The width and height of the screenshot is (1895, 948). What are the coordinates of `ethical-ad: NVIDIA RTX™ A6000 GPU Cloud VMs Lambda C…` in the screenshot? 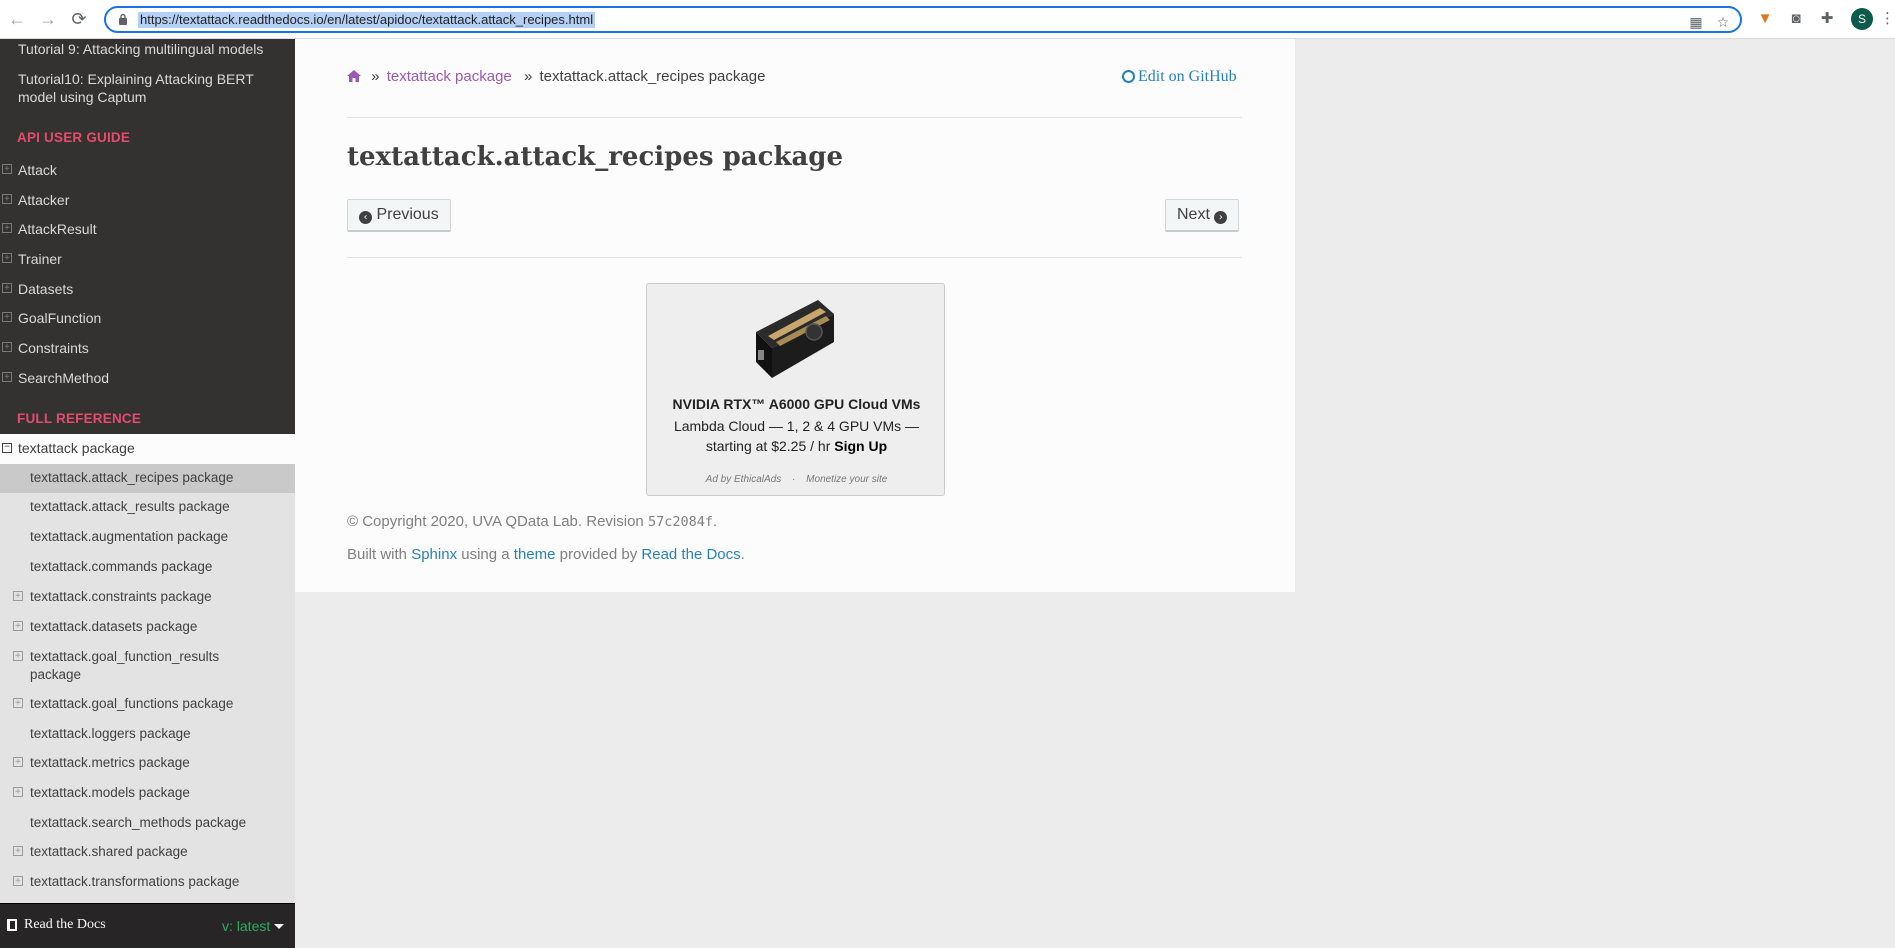 It's located at (795, 389).